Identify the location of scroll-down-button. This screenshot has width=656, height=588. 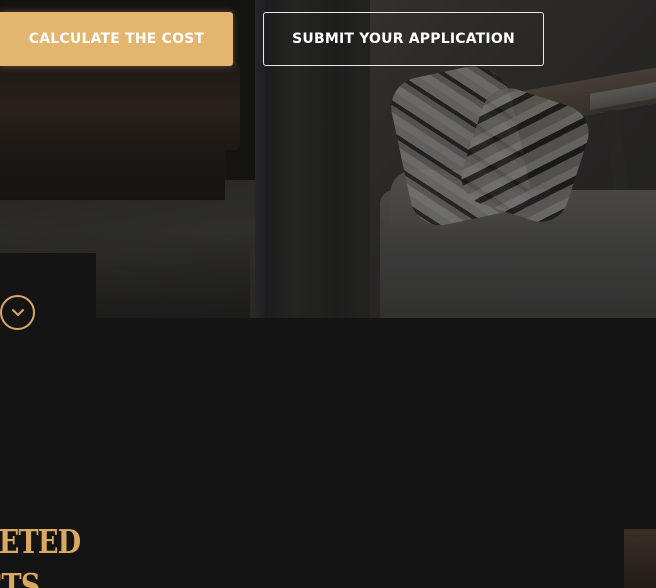
(17, 312).